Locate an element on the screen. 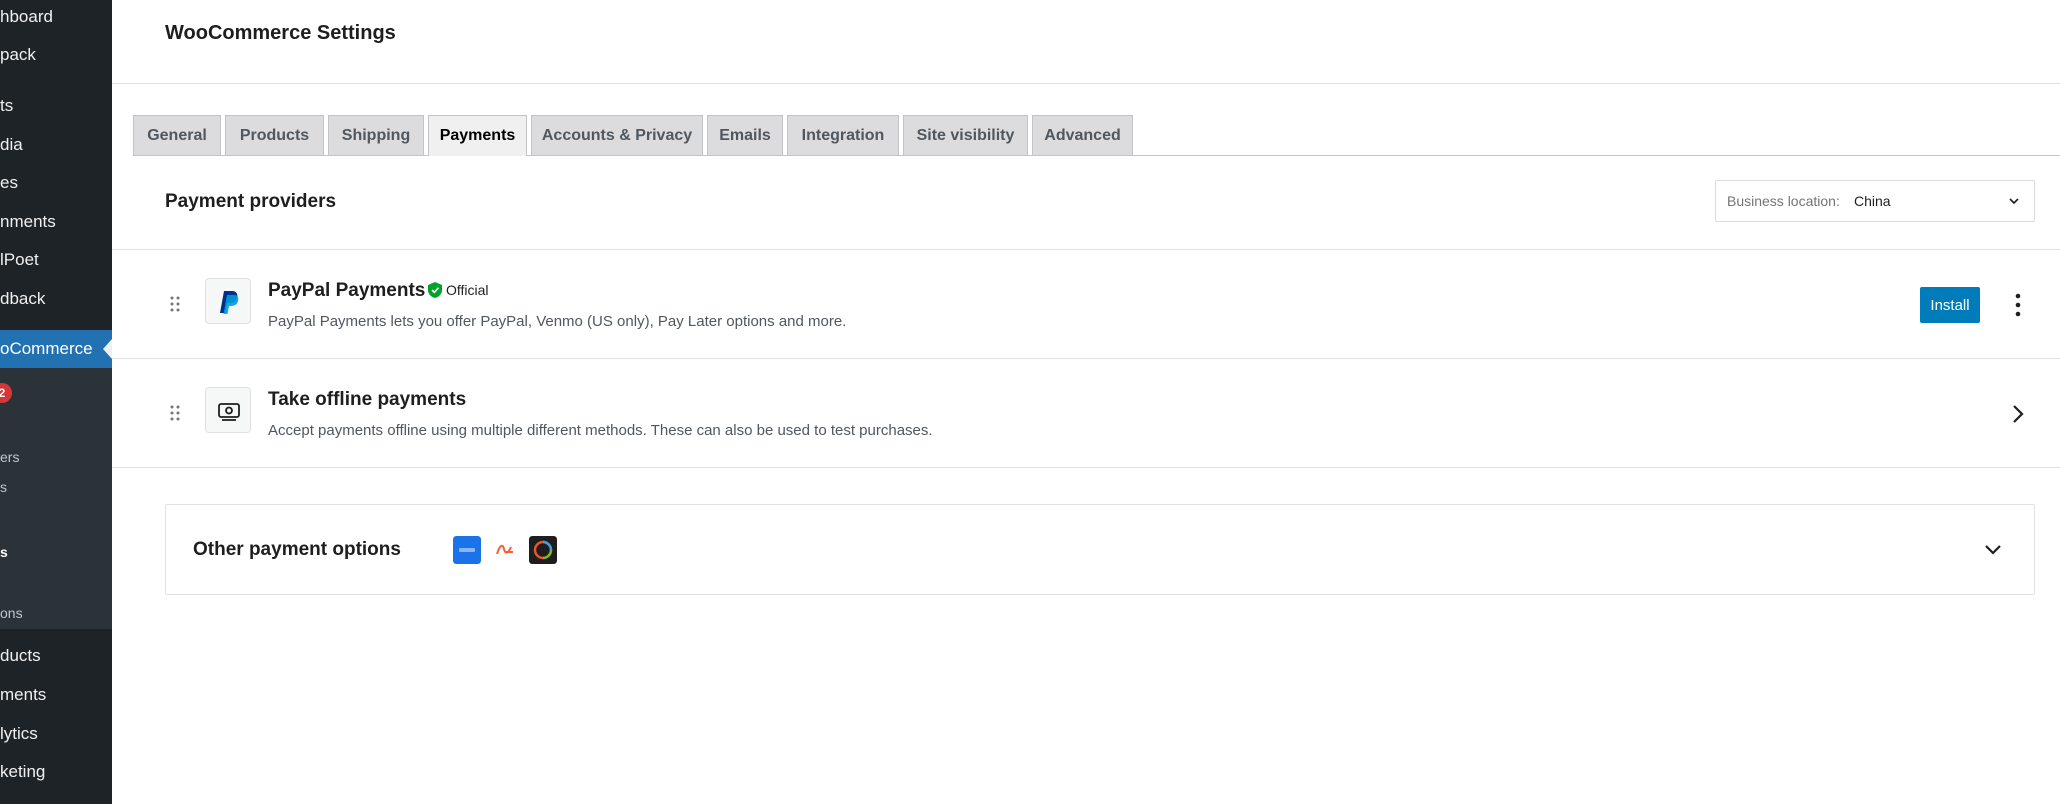  tab-shipping: Shipping is located at coordinates (376, 135).